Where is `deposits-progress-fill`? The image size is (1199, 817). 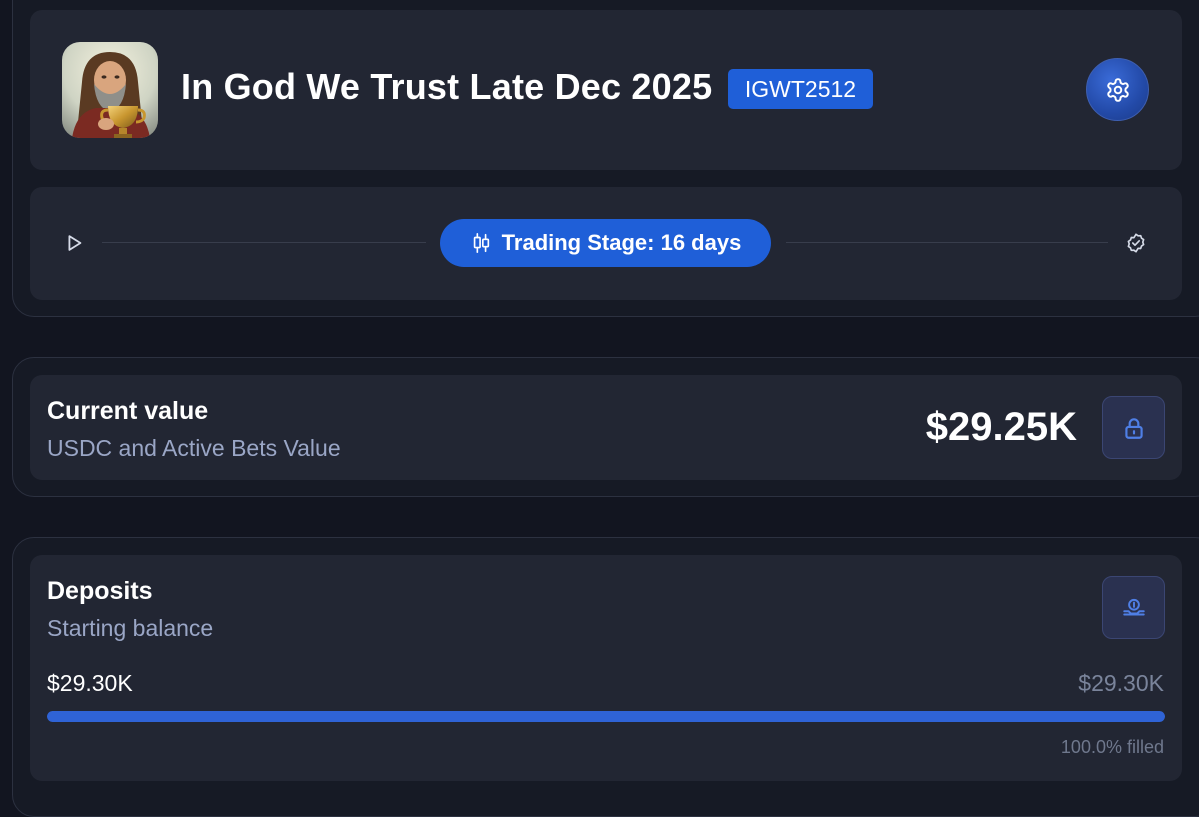 deposits-progress-fill is located at coordinates (606, 716).